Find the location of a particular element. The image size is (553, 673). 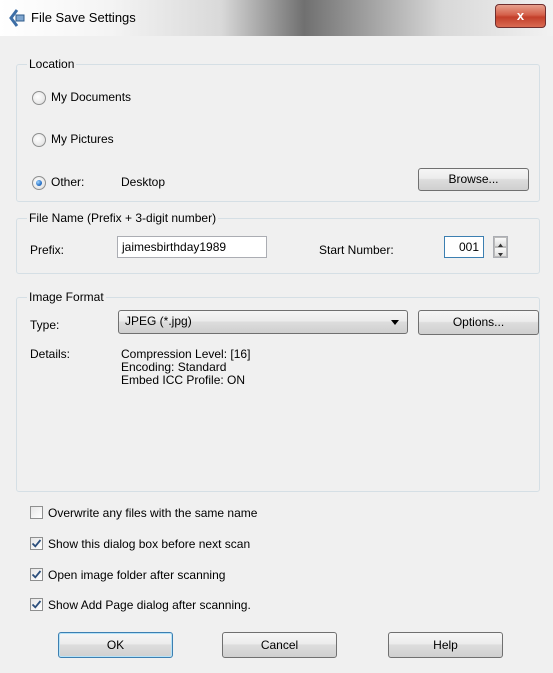

details-line: Embed ICC Profile: ON is located at coordinates (183, 380).